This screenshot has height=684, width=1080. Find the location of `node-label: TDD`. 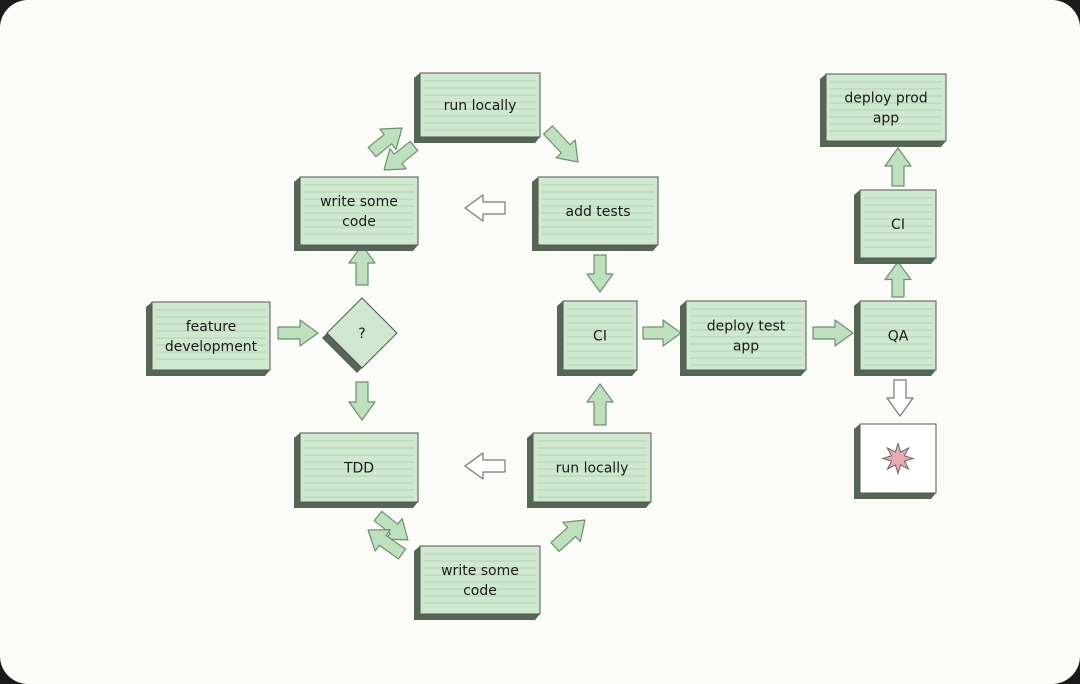

node-label: TDD is located at coordinates (358, 469).